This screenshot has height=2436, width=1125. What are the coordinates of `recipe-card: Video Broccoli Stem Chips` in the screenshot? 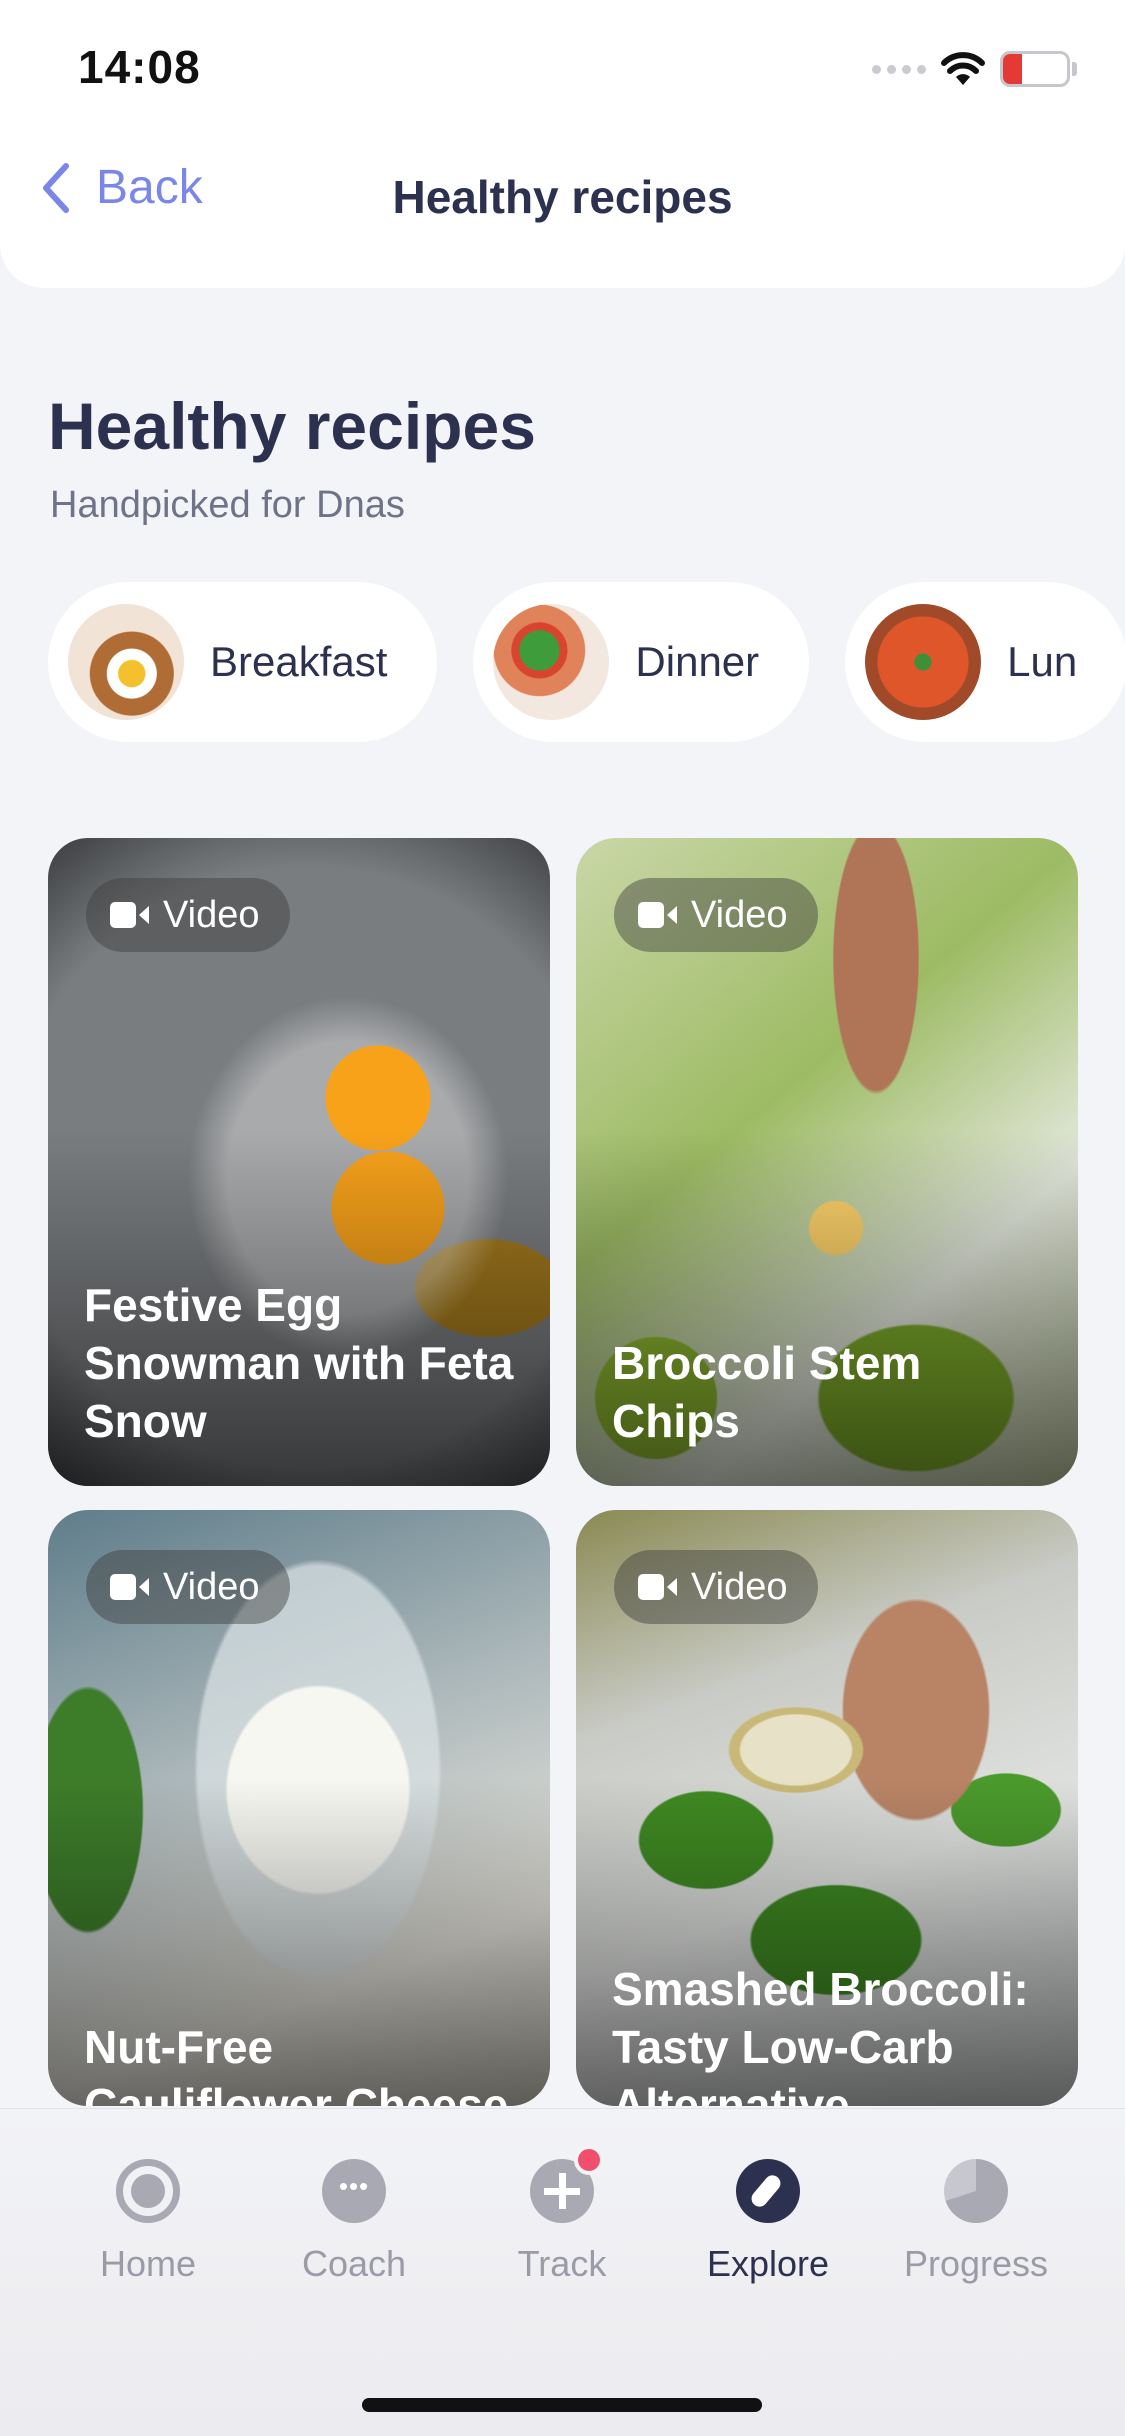 It's located at (827, 1162).